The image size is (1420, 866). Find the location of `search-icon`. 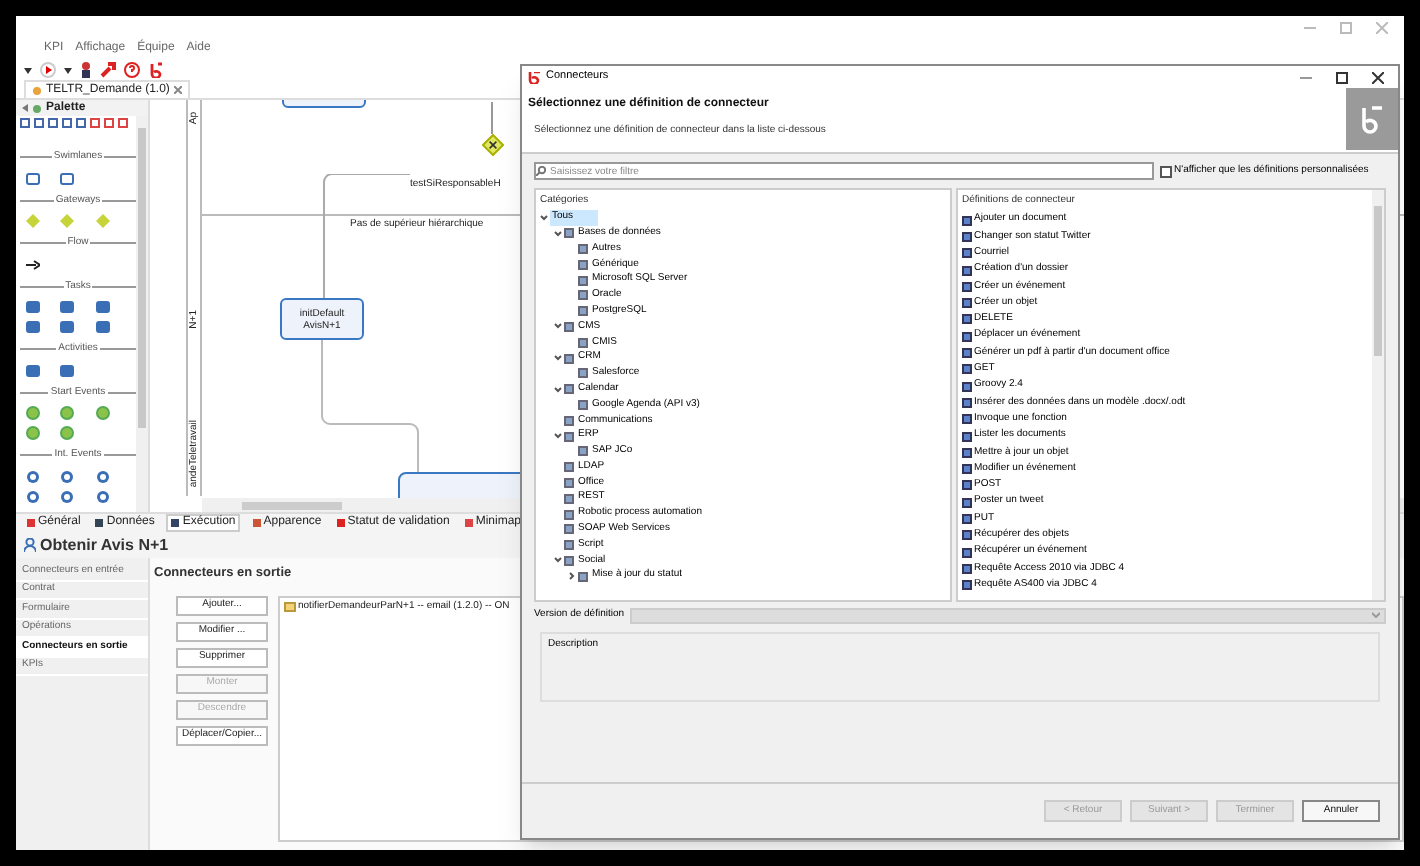

search-icon is located at coordinates (541, 171).